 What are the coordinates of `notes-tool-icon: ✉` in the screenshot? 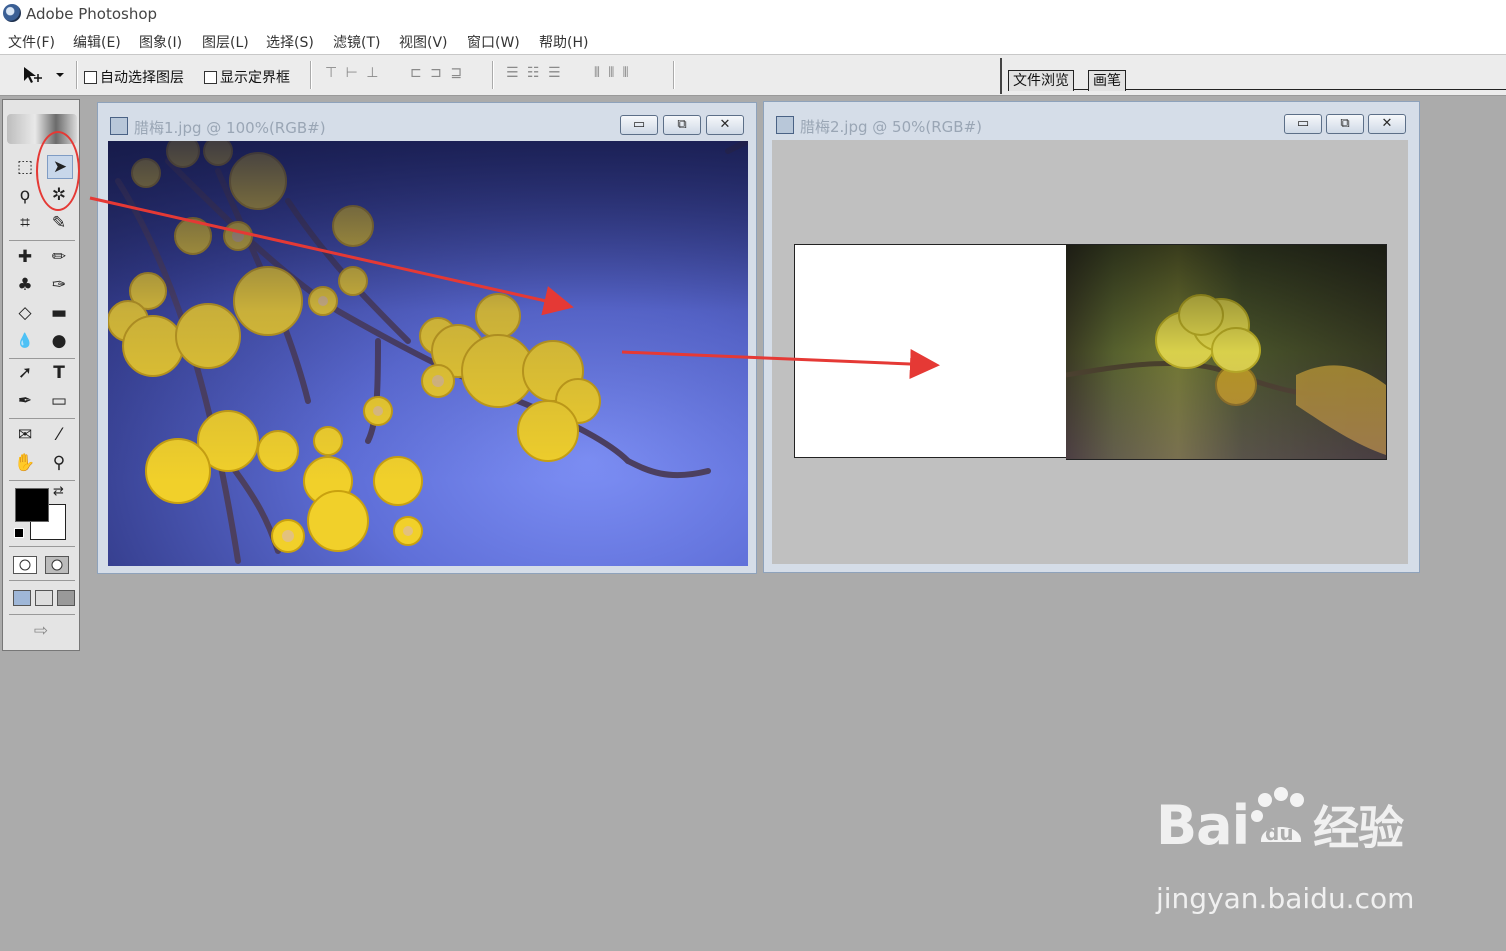 It's located at (25, 435).